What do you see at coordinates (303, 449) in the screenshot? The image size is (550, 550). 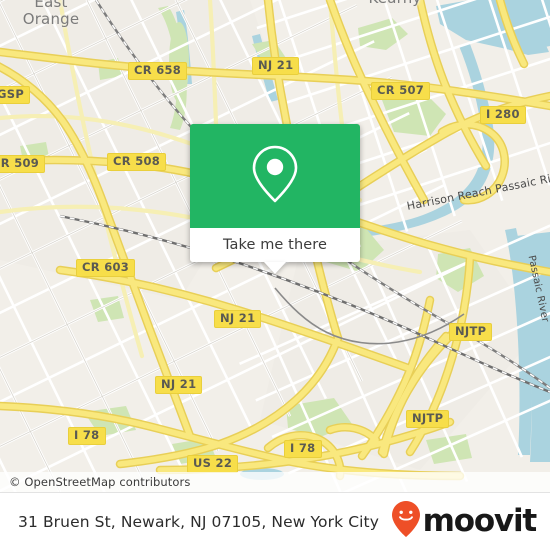 I see `highway-shield-i-78-e: I 78` at bounding box center [303, 449].